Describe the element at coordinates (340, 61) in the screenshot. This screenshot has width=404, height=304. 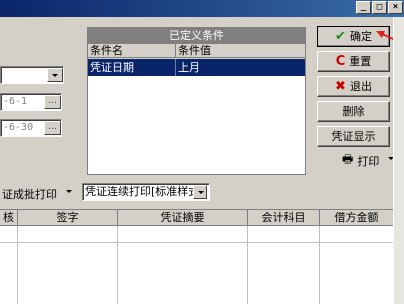
I see `reset-icon: C` at that location.